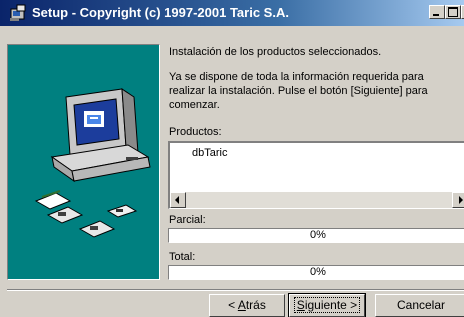 Image resolution: width=464 pixels, height=317 pixels. What do you see at coordinates (195, 132) in the screenshot?
I see `products-label: Productos:` at bounding box center [195, 132].